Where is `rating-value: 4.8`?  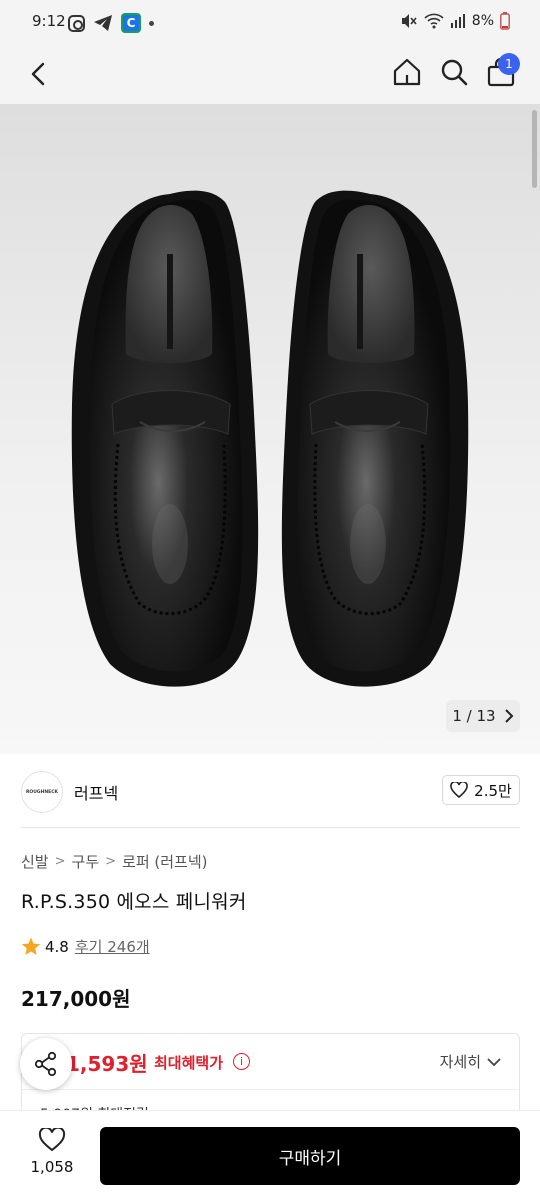 rating-value: 4.8 is located at coordinates (57, 946).